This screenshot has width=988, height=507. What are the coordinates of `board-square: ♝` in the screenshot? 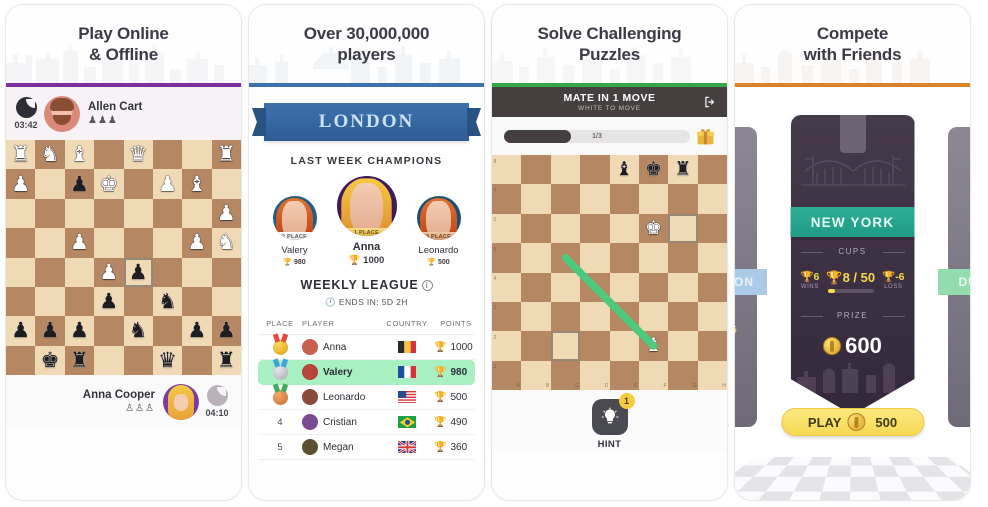 It's located at (197, 184).